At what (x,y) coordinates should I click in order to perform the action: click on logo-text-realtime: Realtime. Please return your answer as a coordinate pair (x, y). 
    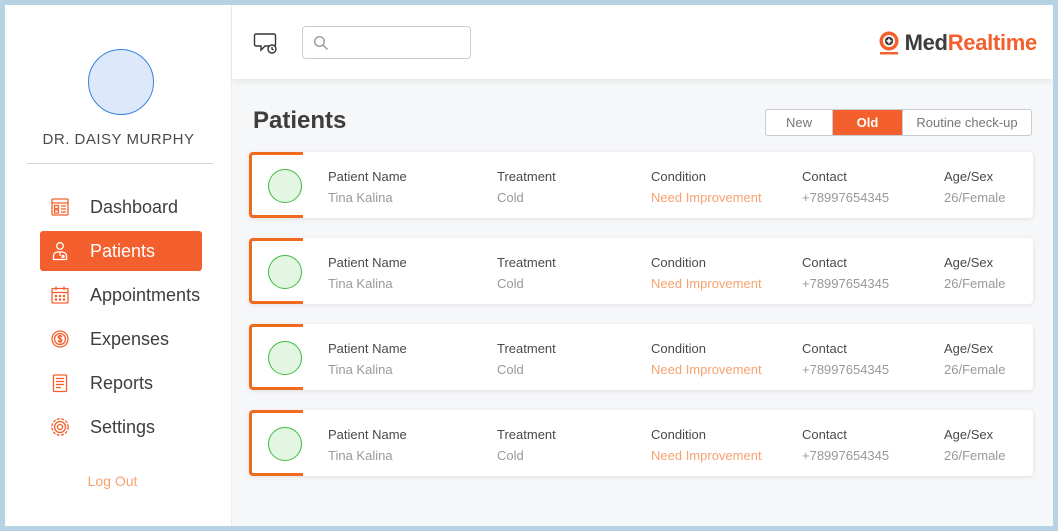
    Looking at the image, I should click on (992, 42).